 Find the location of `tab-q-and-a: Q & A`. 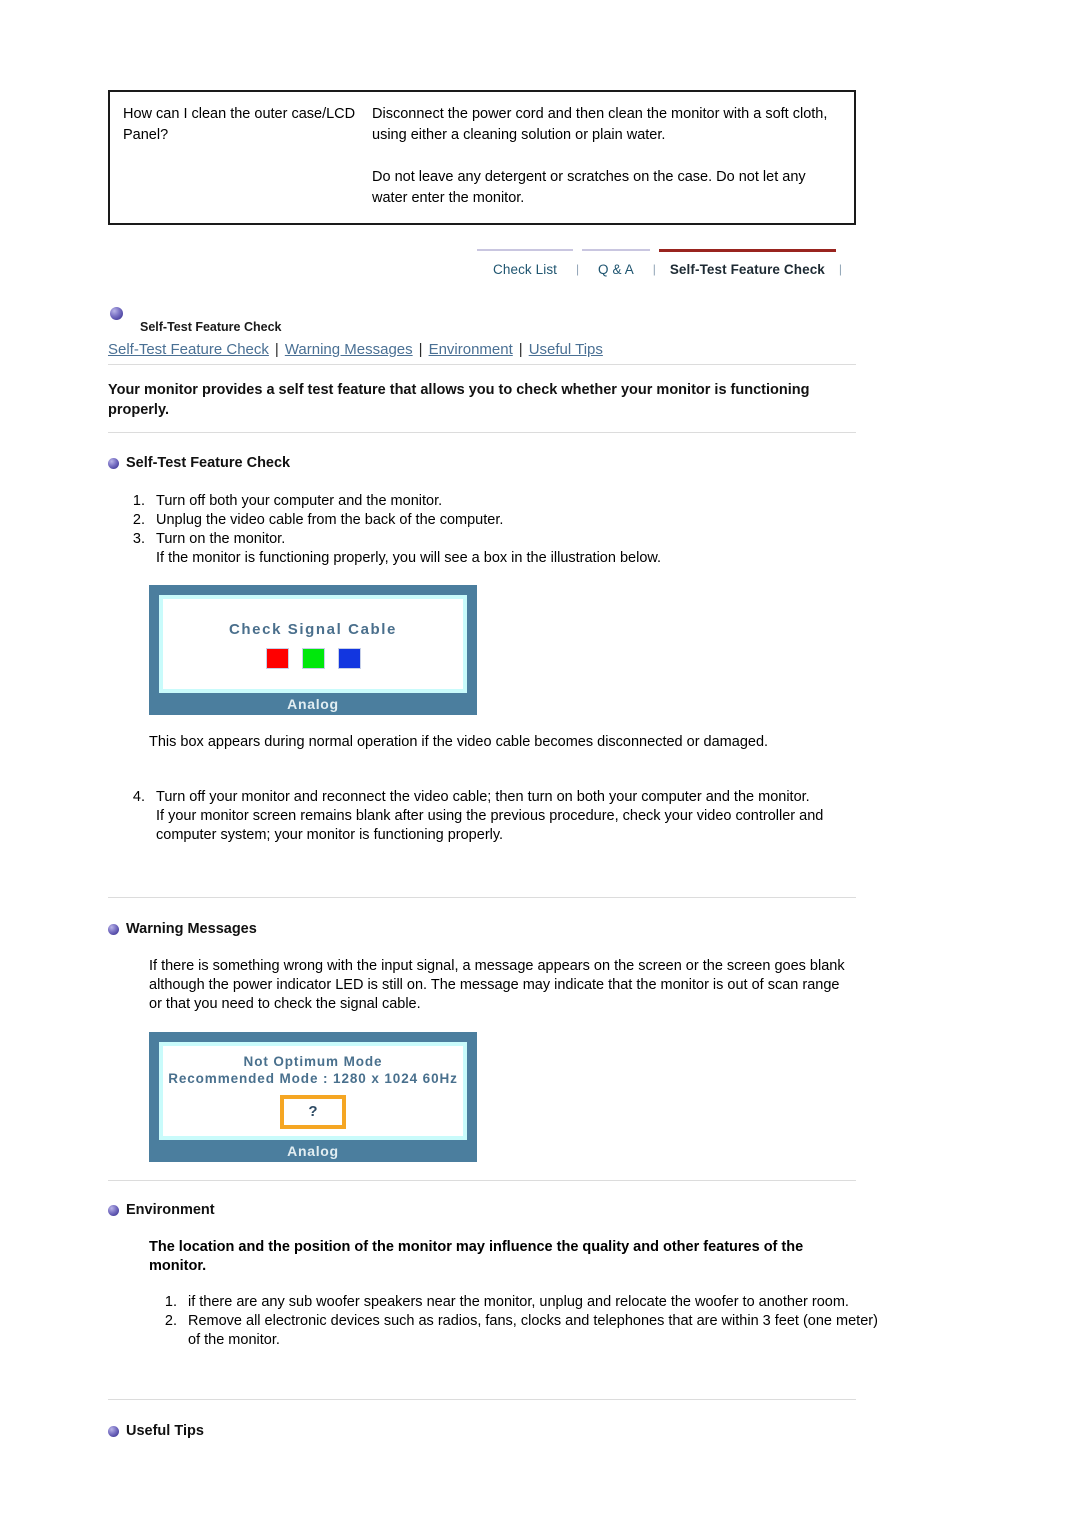

tab-q-and-a: Q & A is located at coordinates (616, 265).